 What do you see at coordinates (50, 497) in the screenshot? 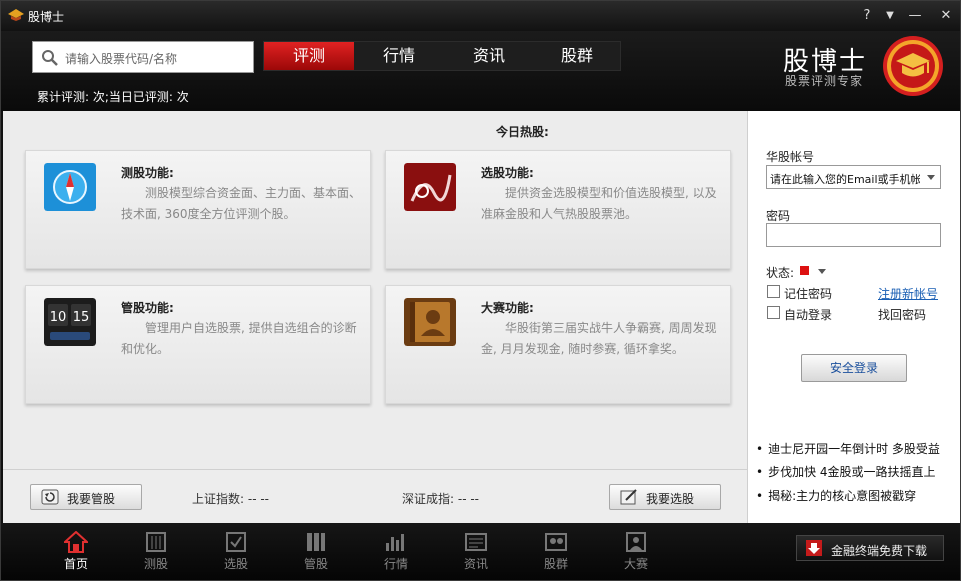
I see `refresh-icon` at bounding box center [50, 497].